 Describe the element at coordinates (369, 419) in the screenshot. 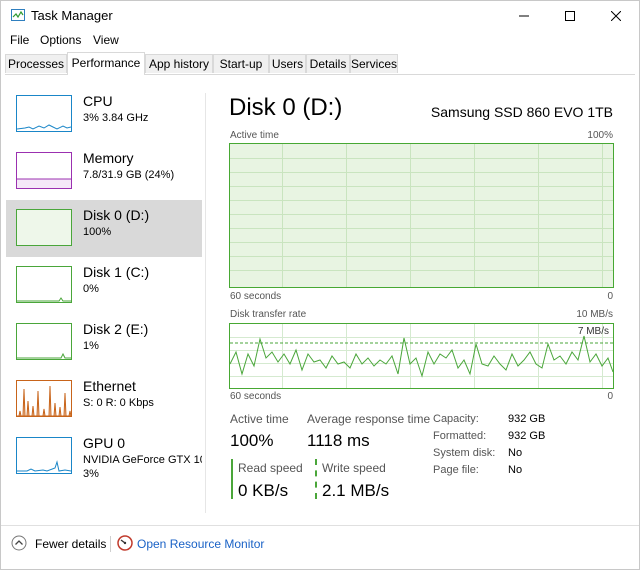

I see `avg-response-label: Average response time` at that location.